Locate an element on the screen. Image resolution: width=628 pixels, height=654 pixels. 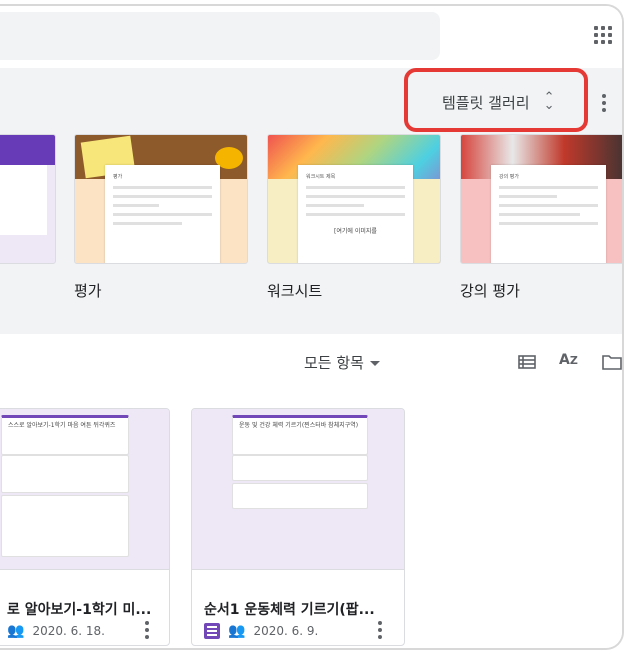
paper-title: 평가 is located at coordinates (118, 177).